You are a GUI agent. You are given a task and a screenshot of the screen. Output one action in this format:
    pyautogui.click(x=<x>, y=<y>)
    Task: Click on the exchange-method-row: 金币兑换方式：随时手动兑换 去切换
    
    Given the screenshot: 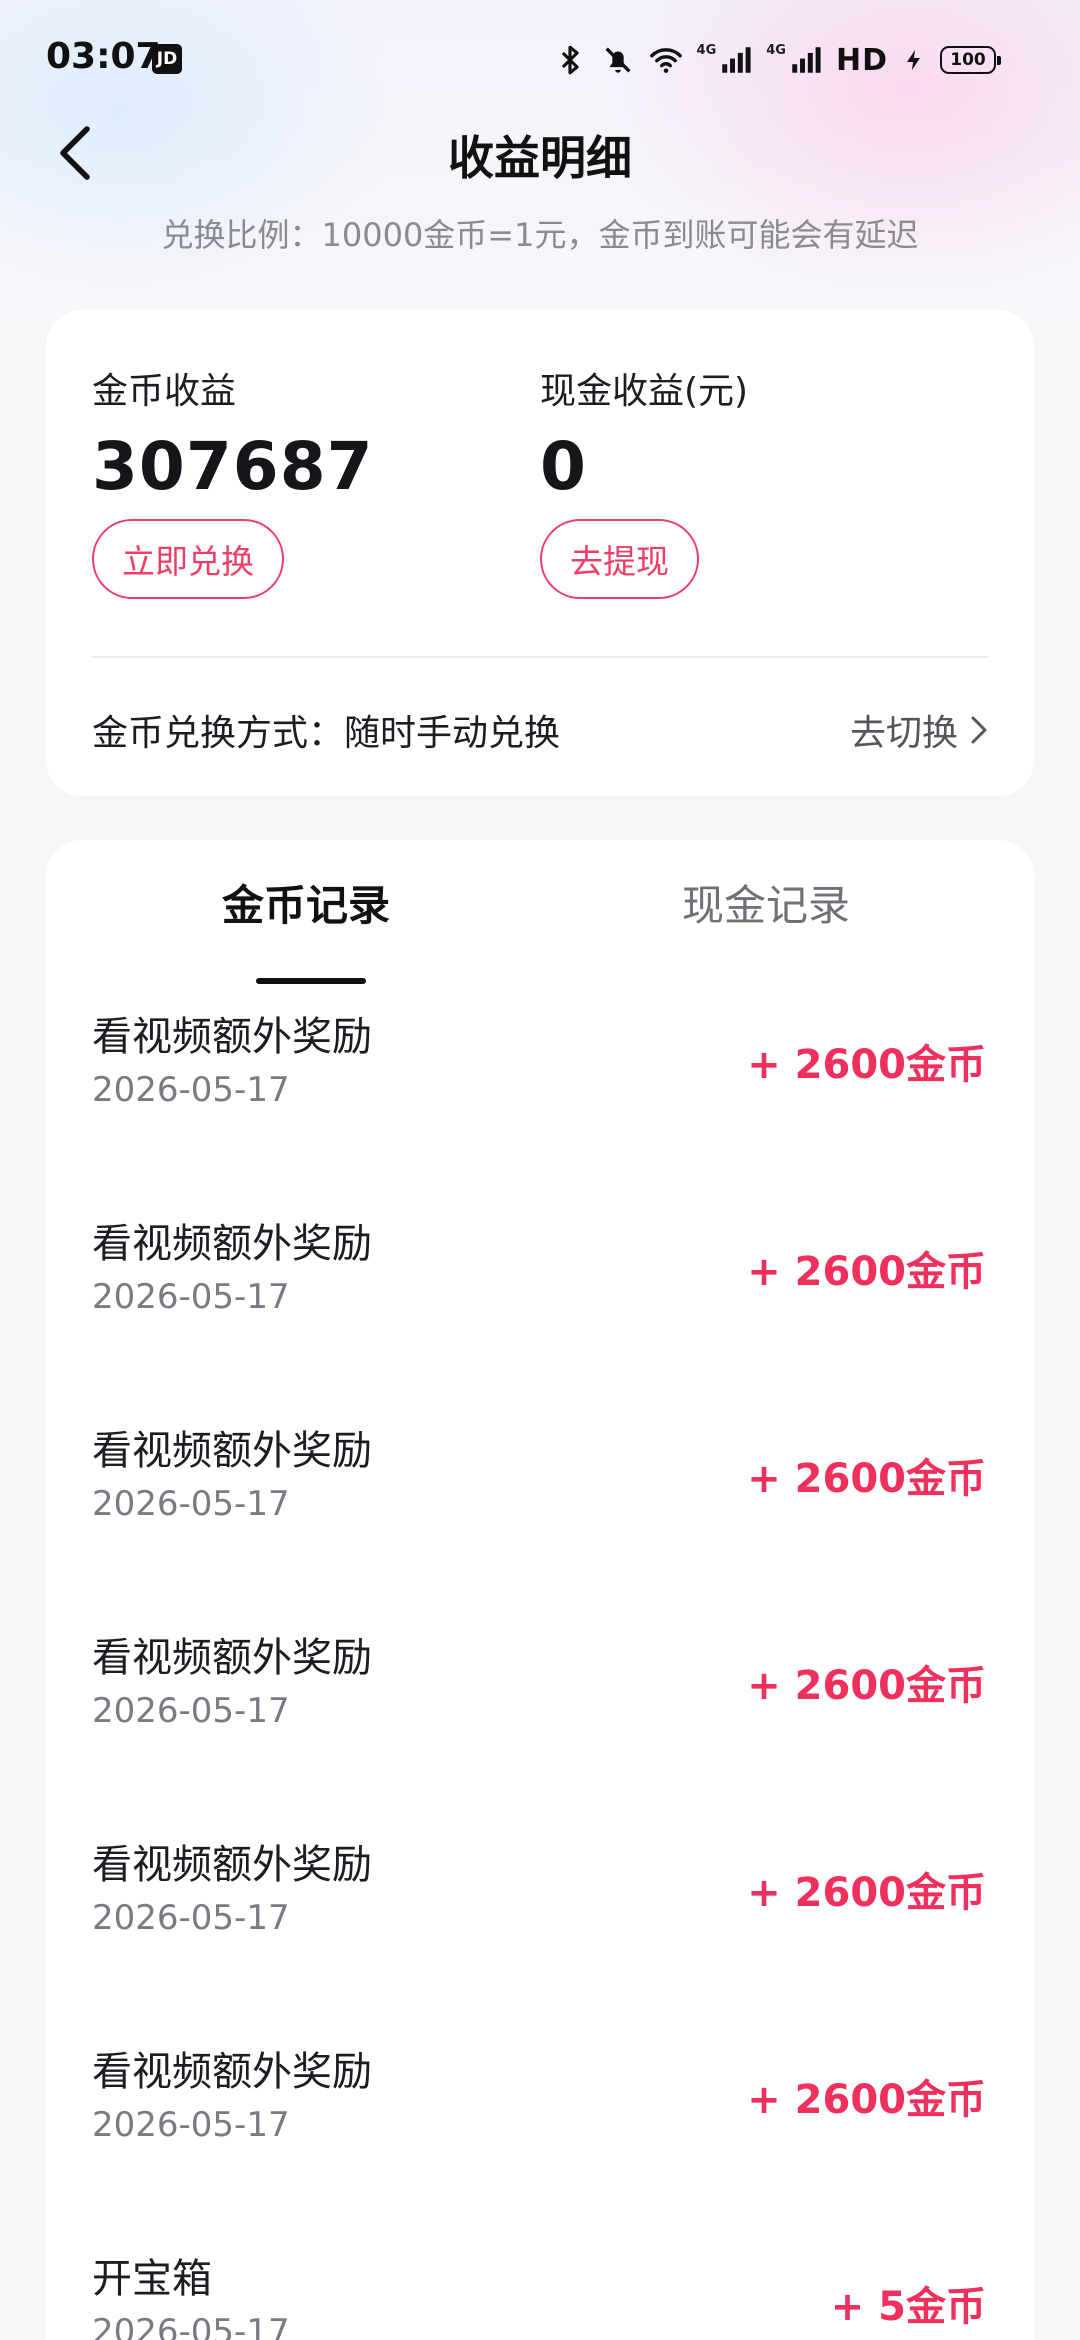 What is the action you would take?
    pyautogui.click(x=540, y=730)
    